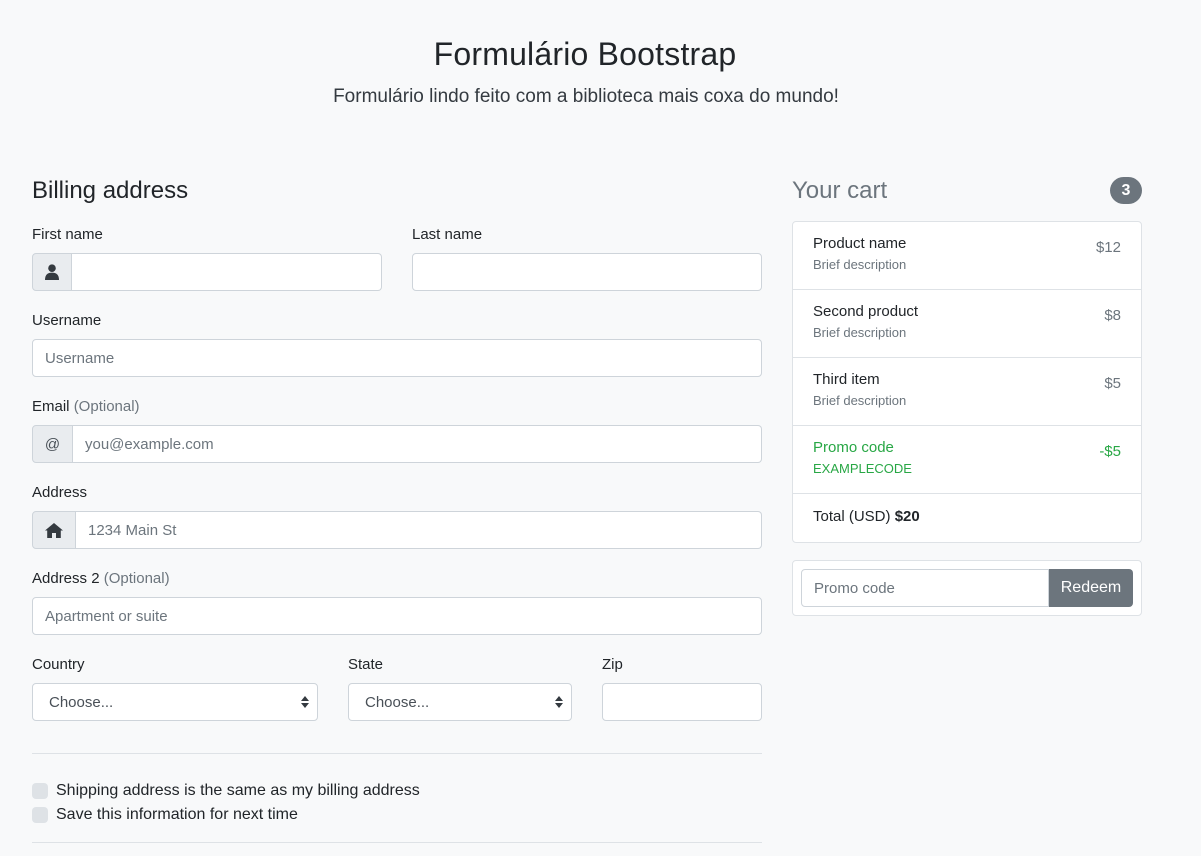  What do you see at coordinates (860, 243) in the screenshot?
I see `item-name: Product name` at bounding box center [860, 243].